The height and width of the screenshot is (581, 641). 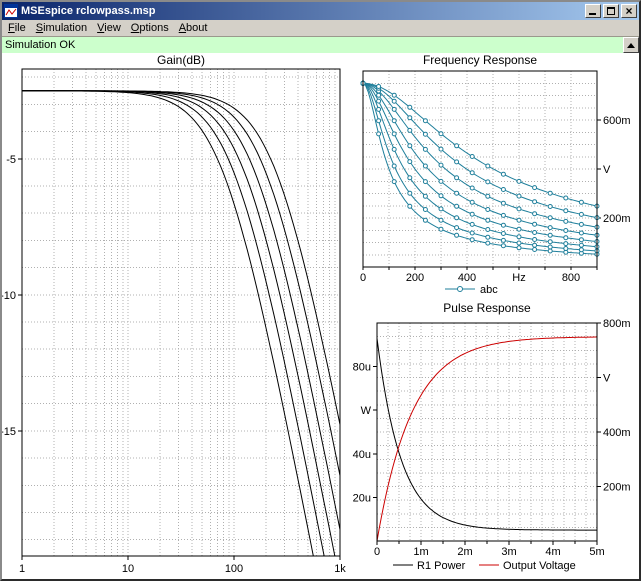 What do you see at coordinates (109, 28) in the screenshot?
I see `menu-item-view: View` at bounding box center [109, 28].